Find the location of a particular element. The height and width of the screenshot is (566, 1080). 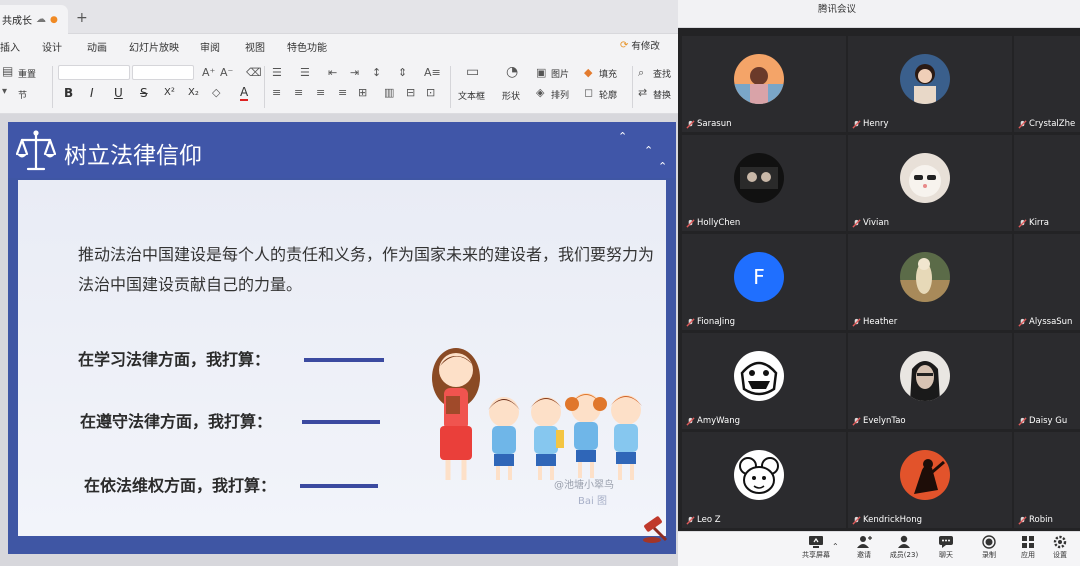

fill-button: 填充 is located at coordinates (608, 73).